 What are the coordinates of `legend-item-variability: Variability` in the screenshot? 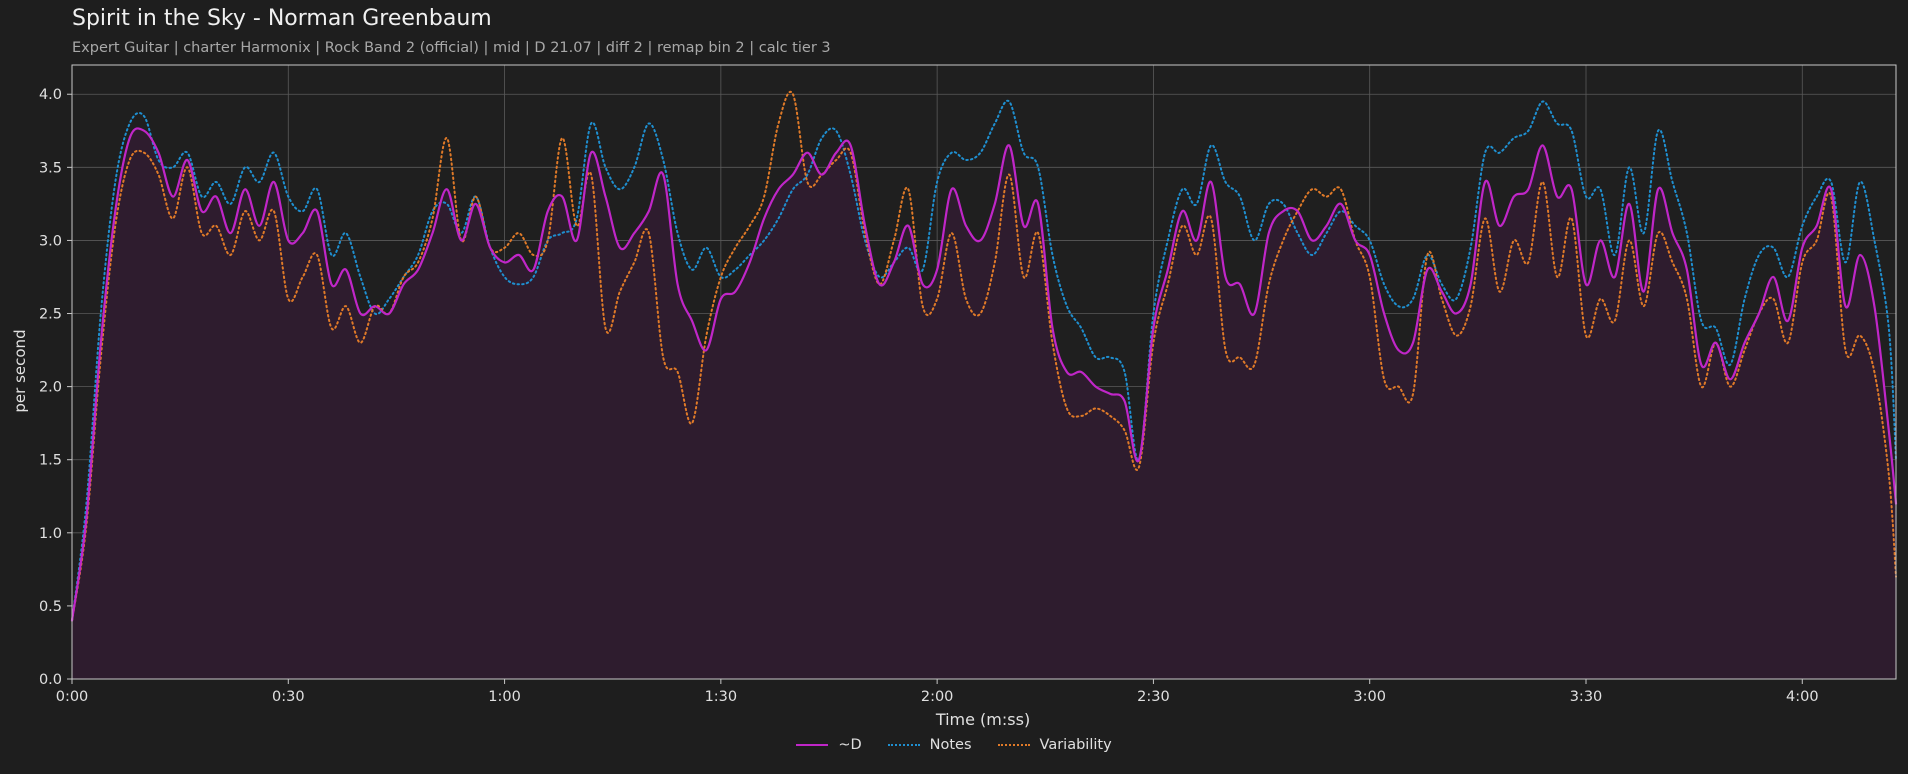 It's located at (1054, 745).